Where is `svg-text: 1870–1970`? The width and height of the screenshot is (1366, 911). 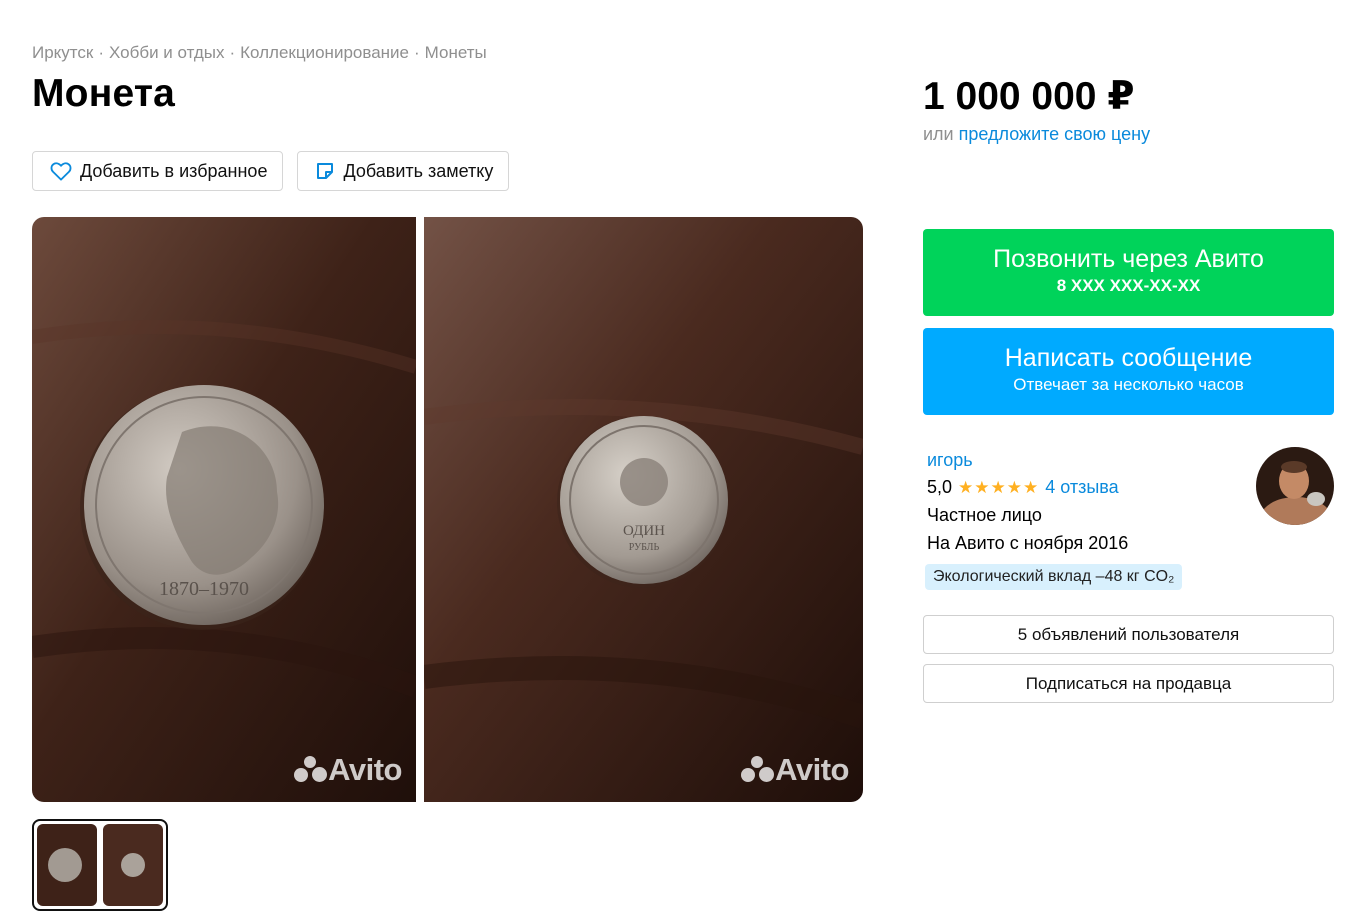 svg-text: 1870–1970 is located at coordinates (204, 589).